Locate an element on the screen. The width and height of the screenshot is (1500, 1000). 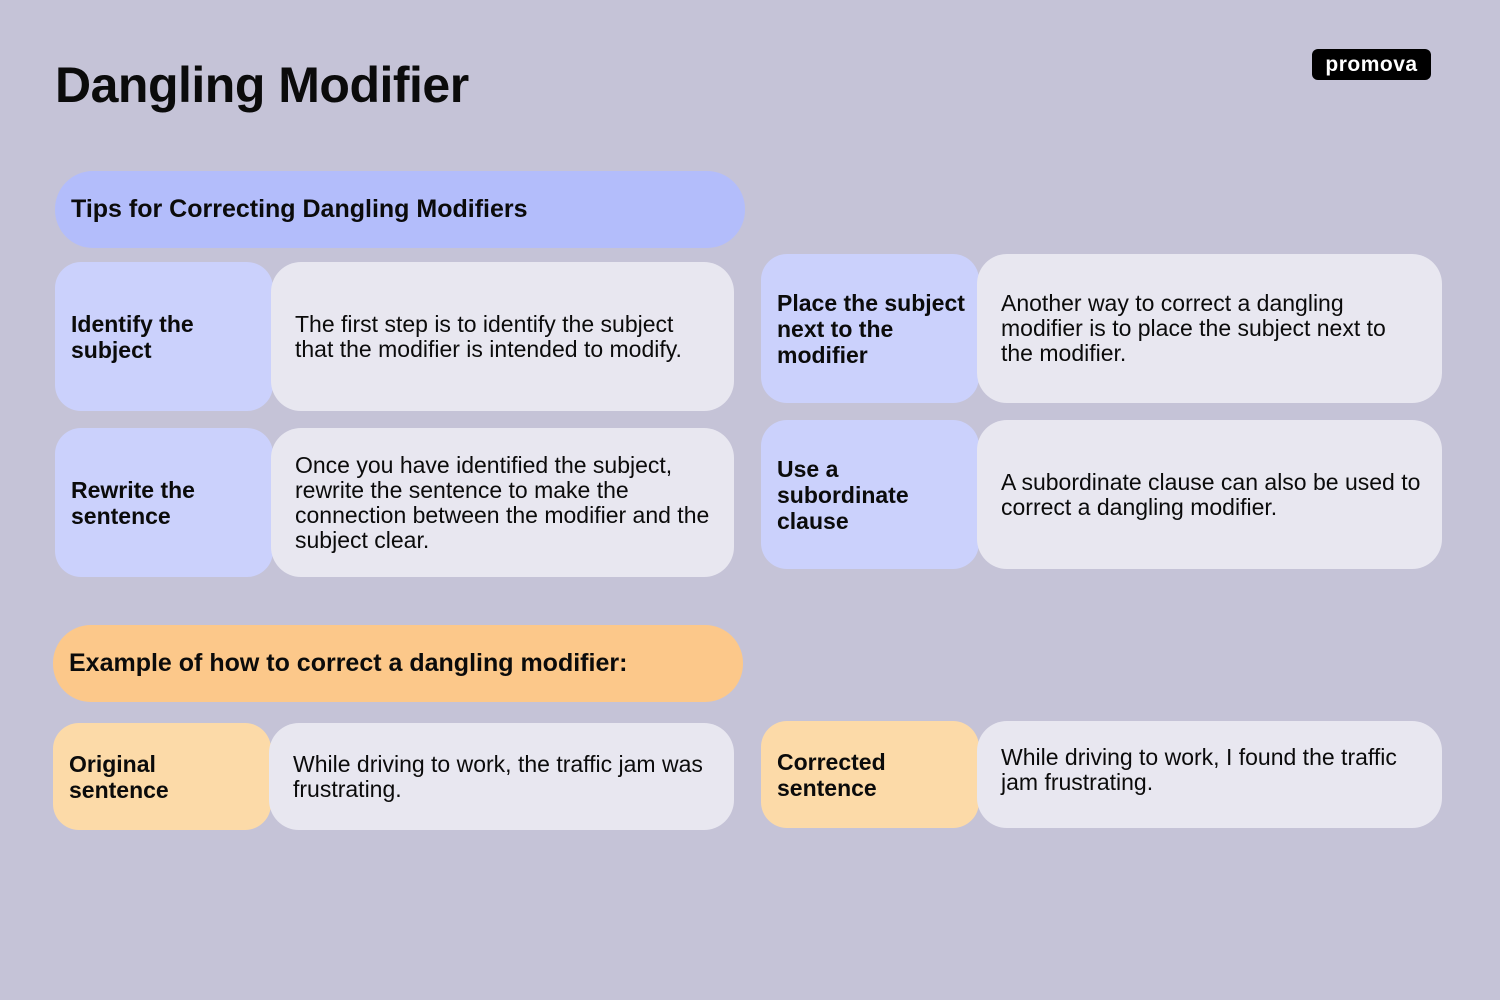
example-label: Original sentence is located at coordinates (162, 776).